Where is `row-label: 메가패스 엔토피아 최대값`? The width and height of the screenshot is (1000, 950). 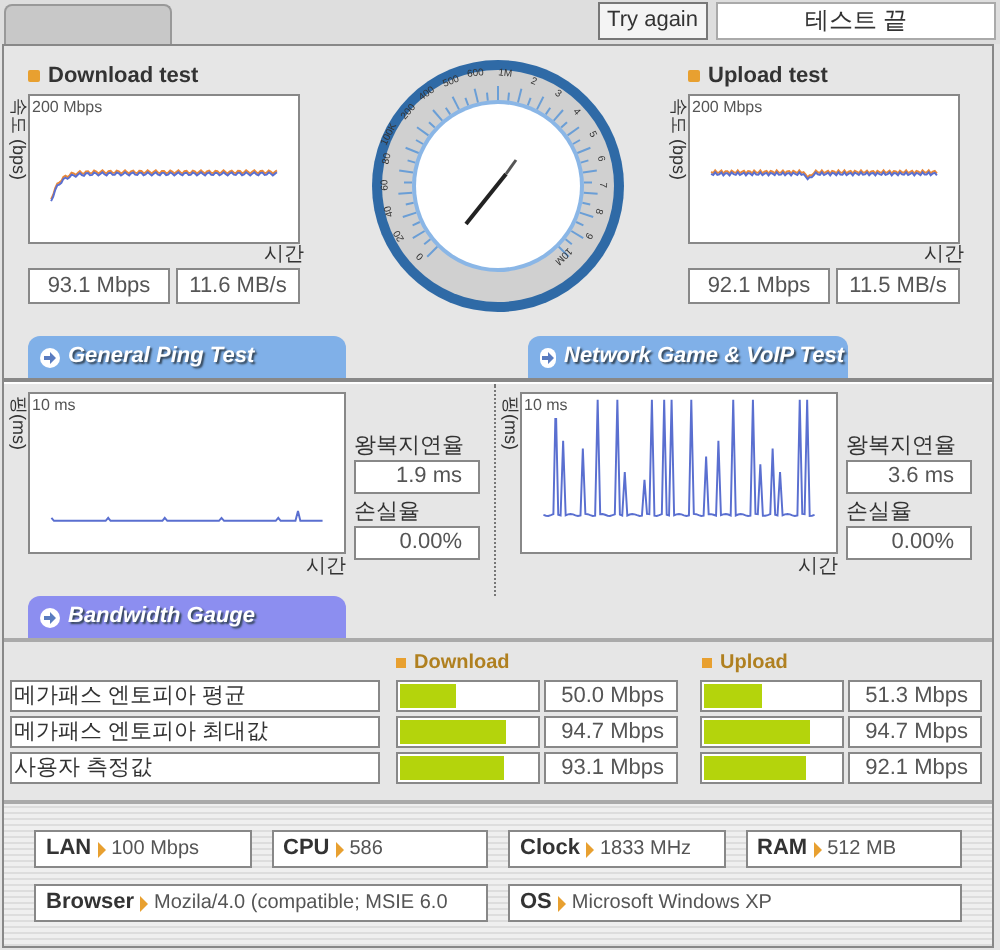 row-label: 메가패스 엔토피아 최대값 is located at coordinates (195, 731).